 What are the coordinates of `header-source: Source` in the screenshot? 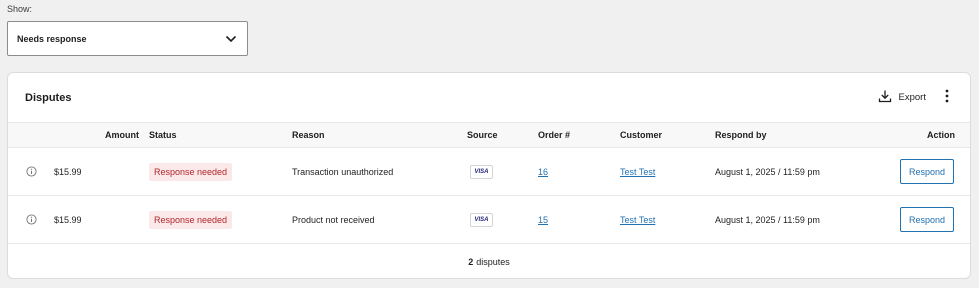 It's located at (502, 135).